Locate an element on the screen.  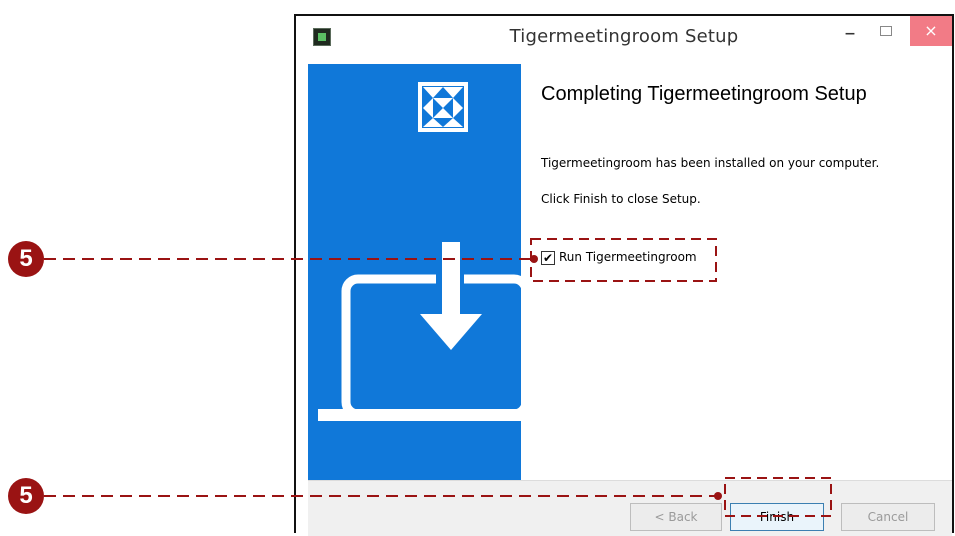
button-bar: < Back Finish Cancel is located at coordinates (630, 508).